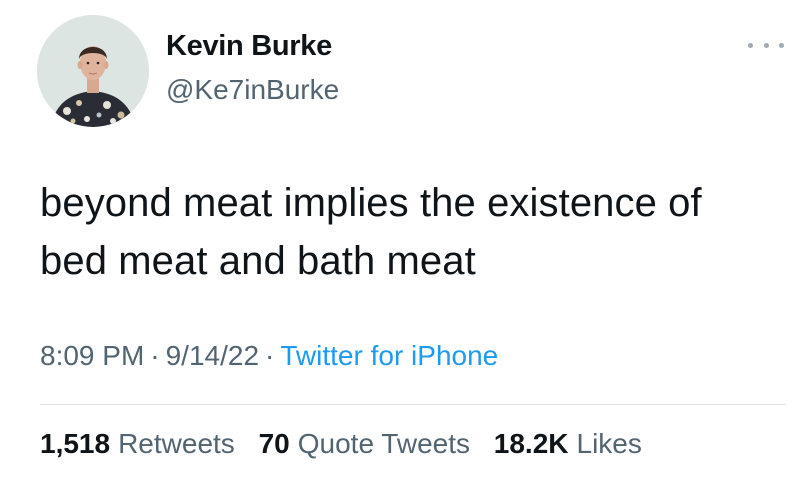 Image resolution: width=806 pixels, height=481 pixels. Describe the element at coordinates (389, 355) in the screenshot. I see `tweet-source-link: Twitter for iPhone` at that location.